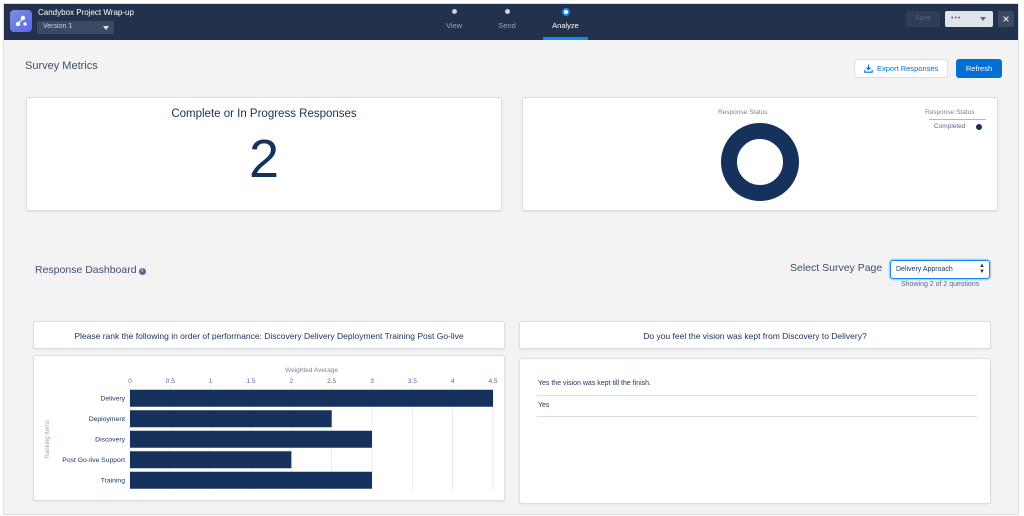 The height and width of the screenshot is (516, 1024). I want to click on bar-deployment, so click(231, 419).